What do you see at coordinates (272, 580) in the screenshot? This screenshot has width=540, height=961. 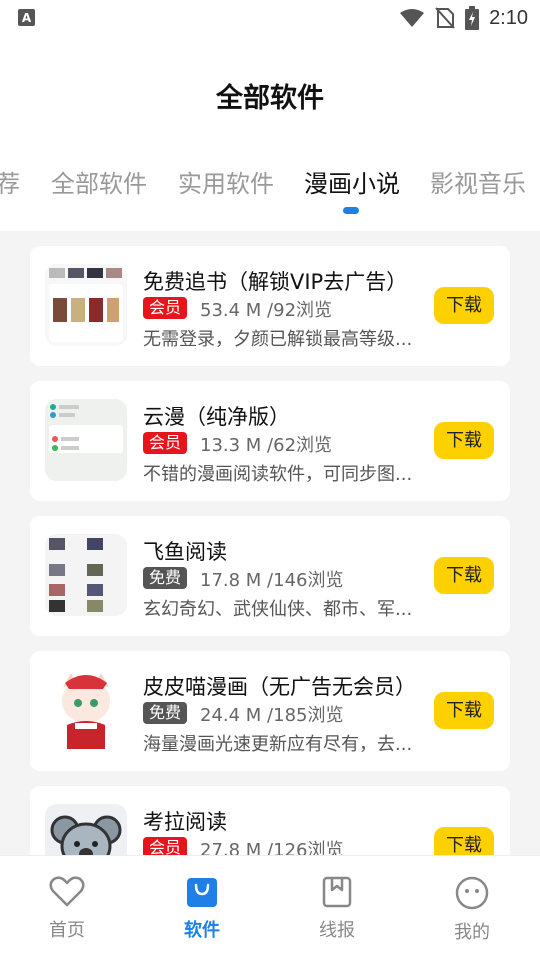 I see `app-size-views: 17.8 M /146浏览` at bounding box center [272, 580].